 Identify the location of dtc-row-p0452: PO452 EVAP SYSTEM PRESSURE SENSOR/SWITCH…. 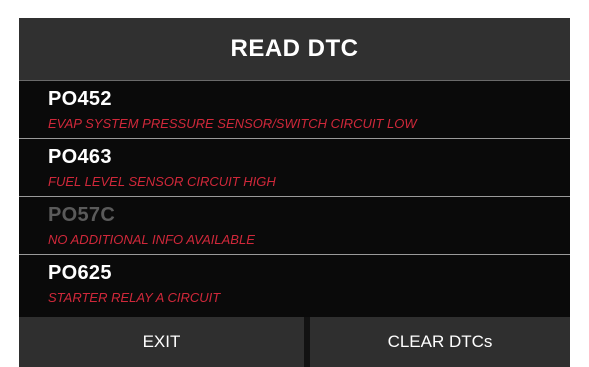
(294, 109).